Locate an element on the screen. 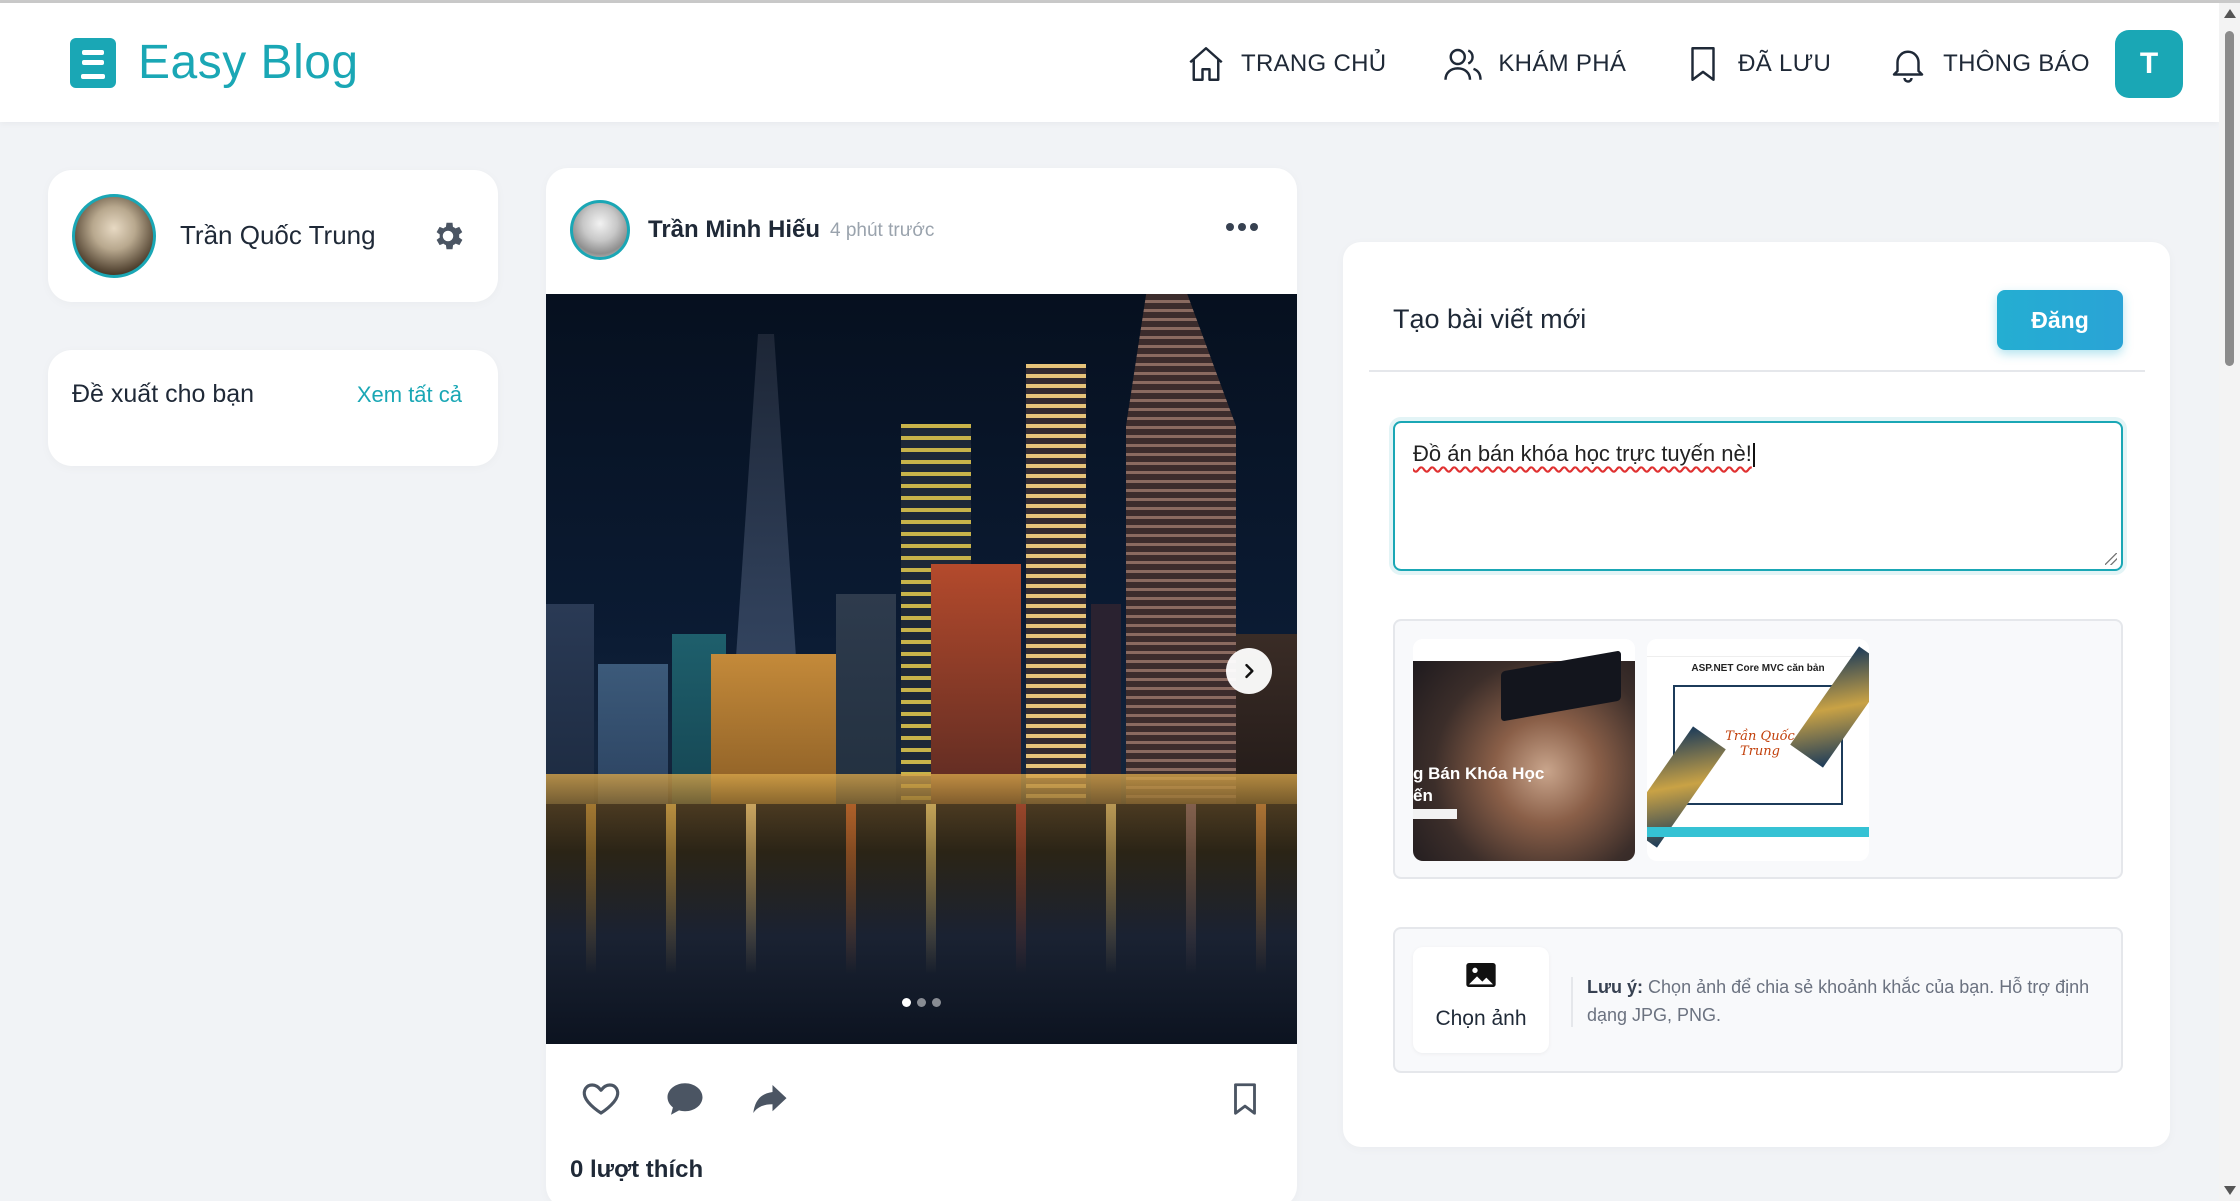 Image resolution: width=2240 pixels, height=1201 pixels. post-author-avatar is located at coordinates (600, 230).